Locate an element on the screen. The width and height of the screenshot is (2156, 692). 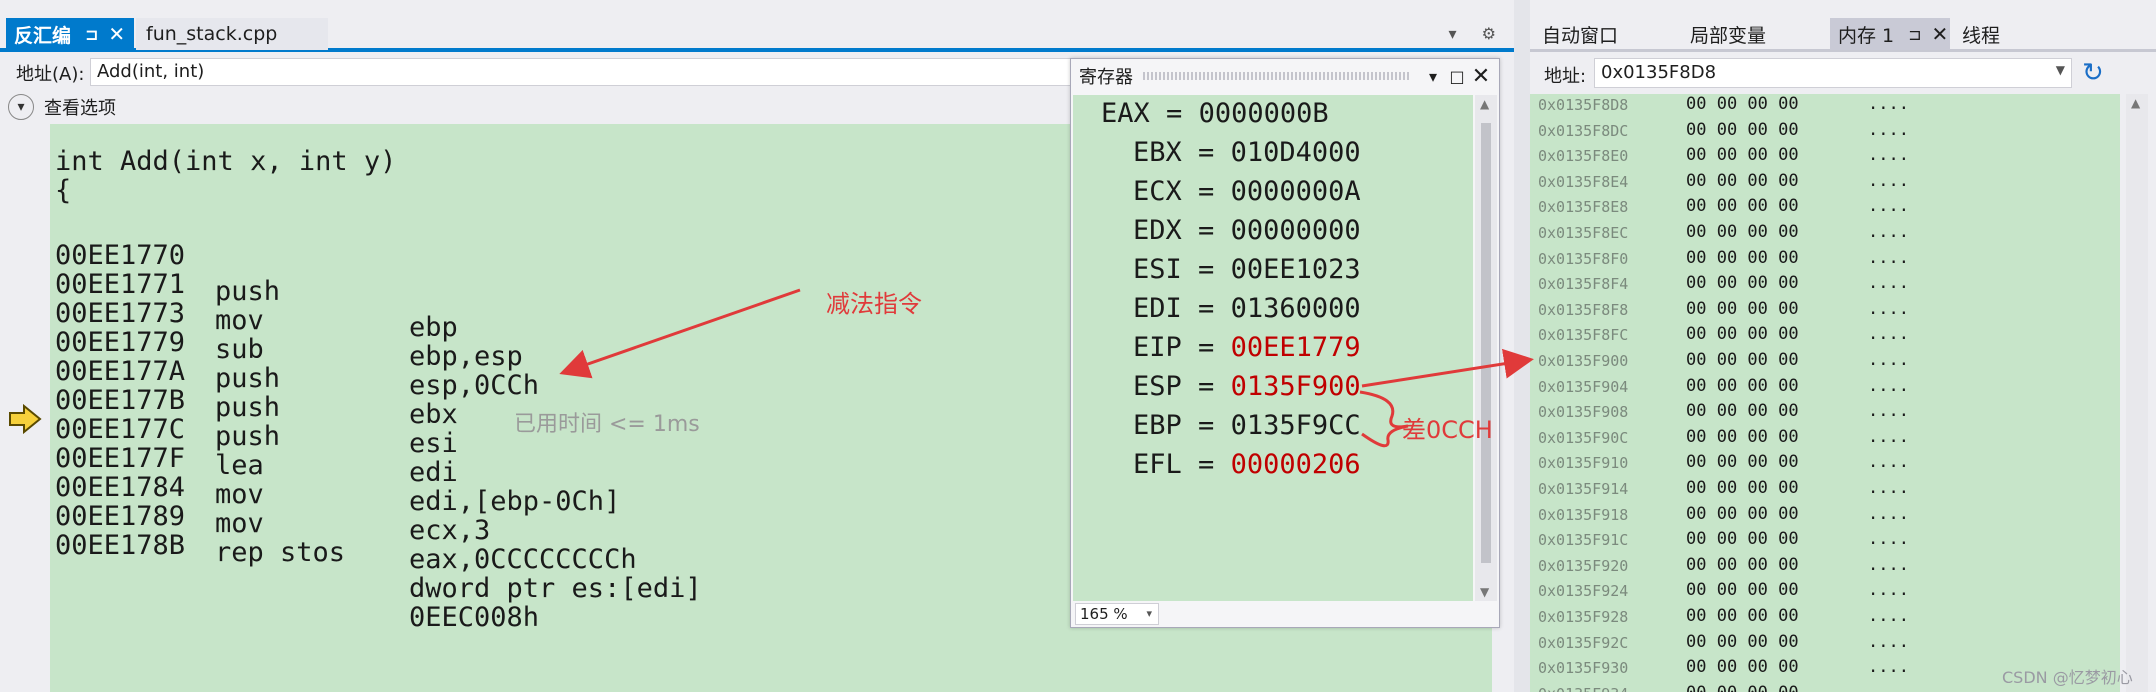
memory-row-address: 0x0135F900 is located at coordinates (1583, 361).